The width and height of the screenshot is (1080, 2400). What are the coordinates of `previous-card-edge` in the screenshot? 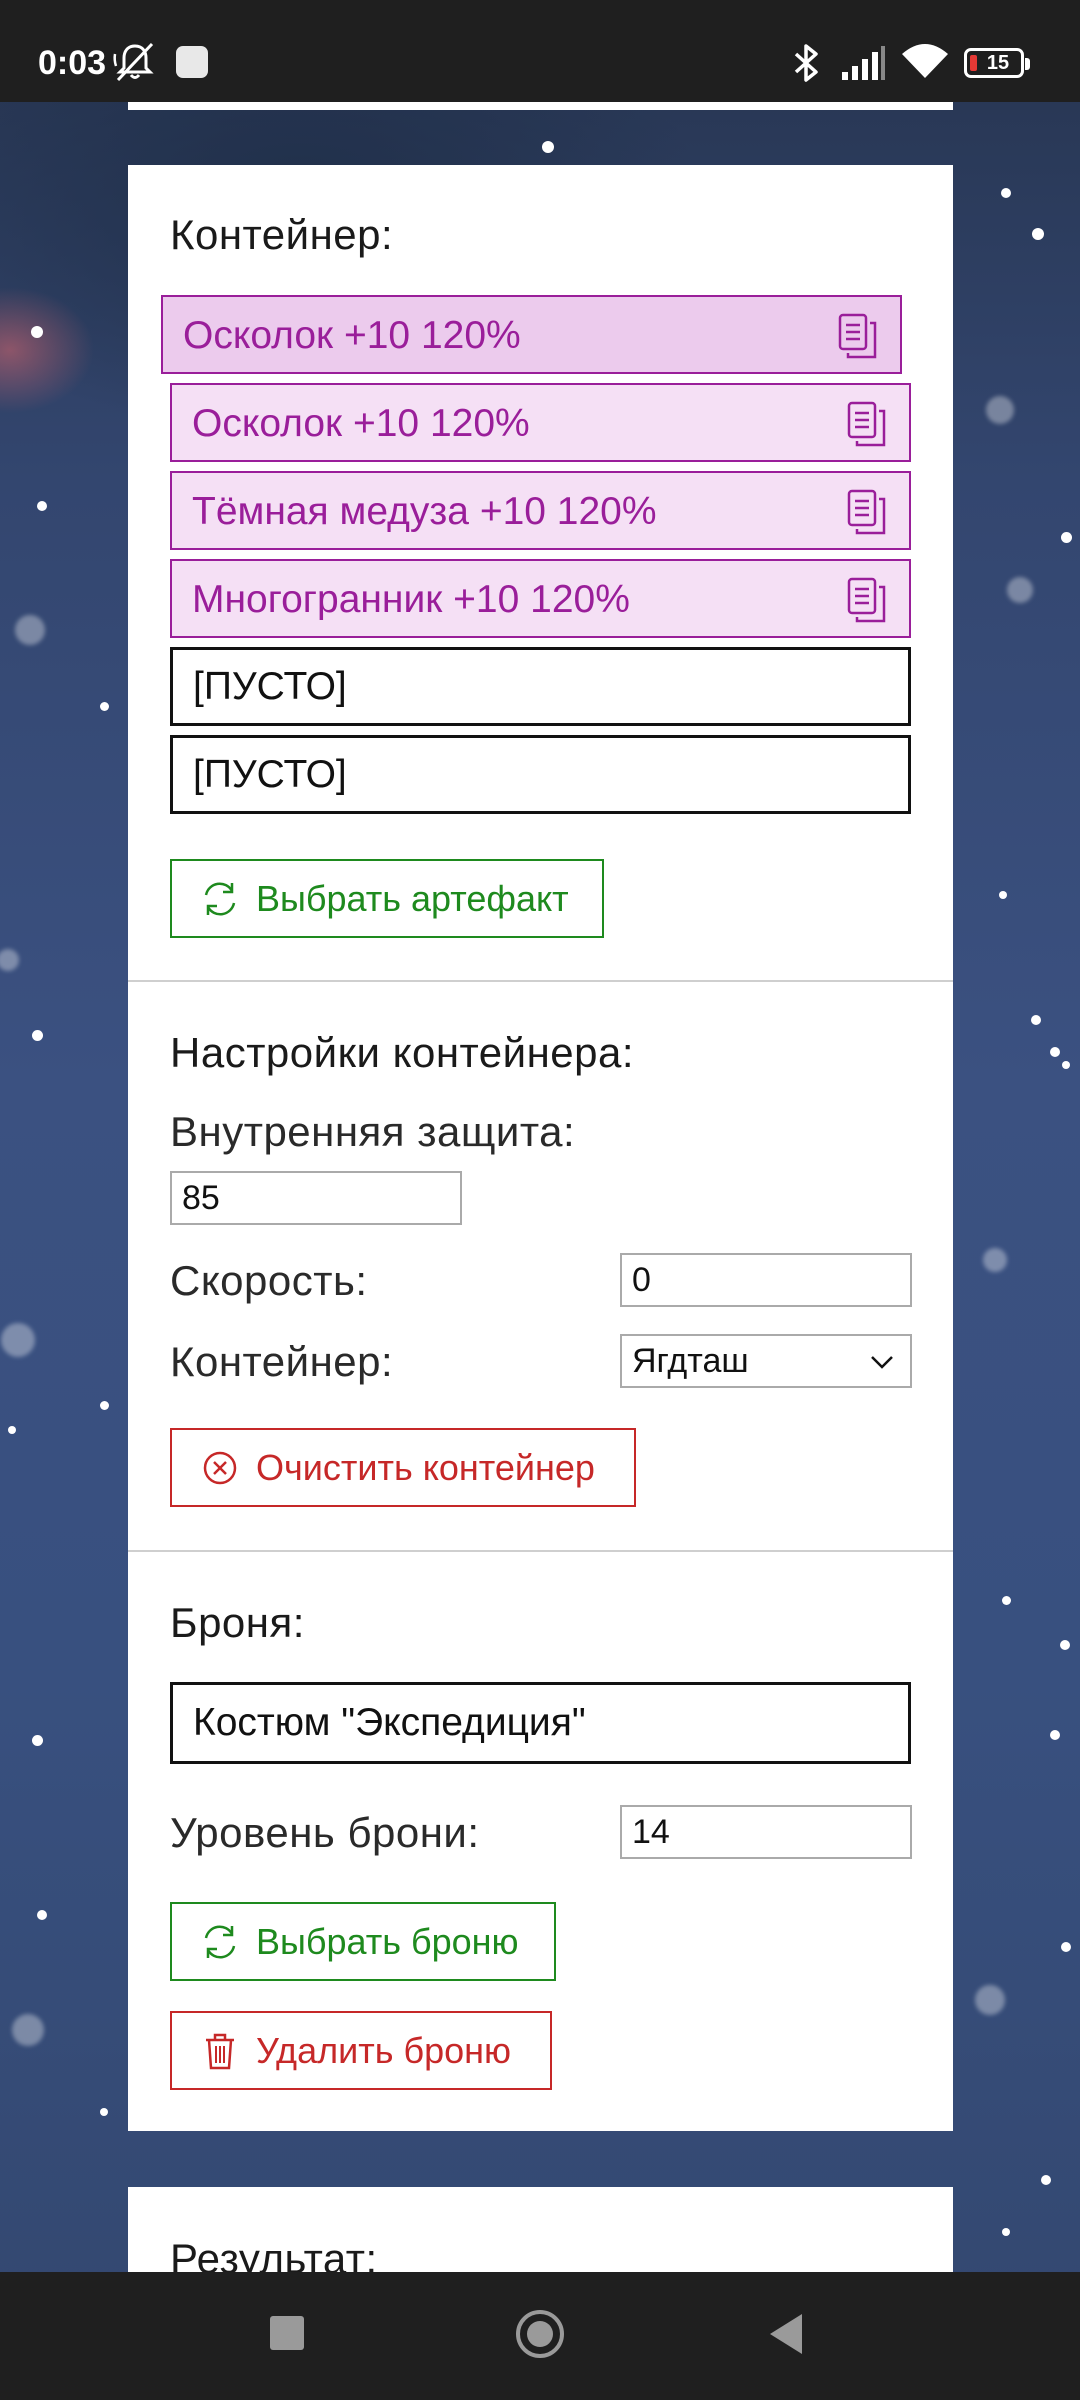 It's located at (540, 106).